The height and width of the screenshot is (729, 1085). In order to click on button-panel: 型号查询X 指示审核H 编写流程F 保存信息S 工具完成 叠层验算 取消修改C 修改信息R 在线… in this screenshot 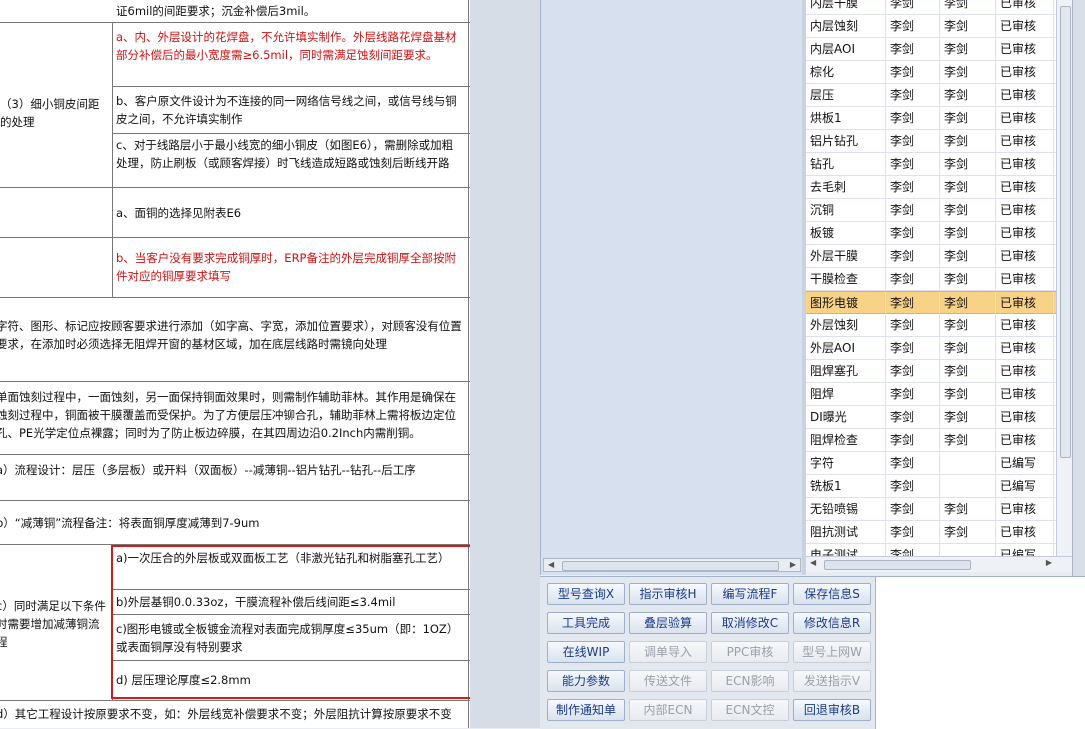, I will do `click(707, 652)`.